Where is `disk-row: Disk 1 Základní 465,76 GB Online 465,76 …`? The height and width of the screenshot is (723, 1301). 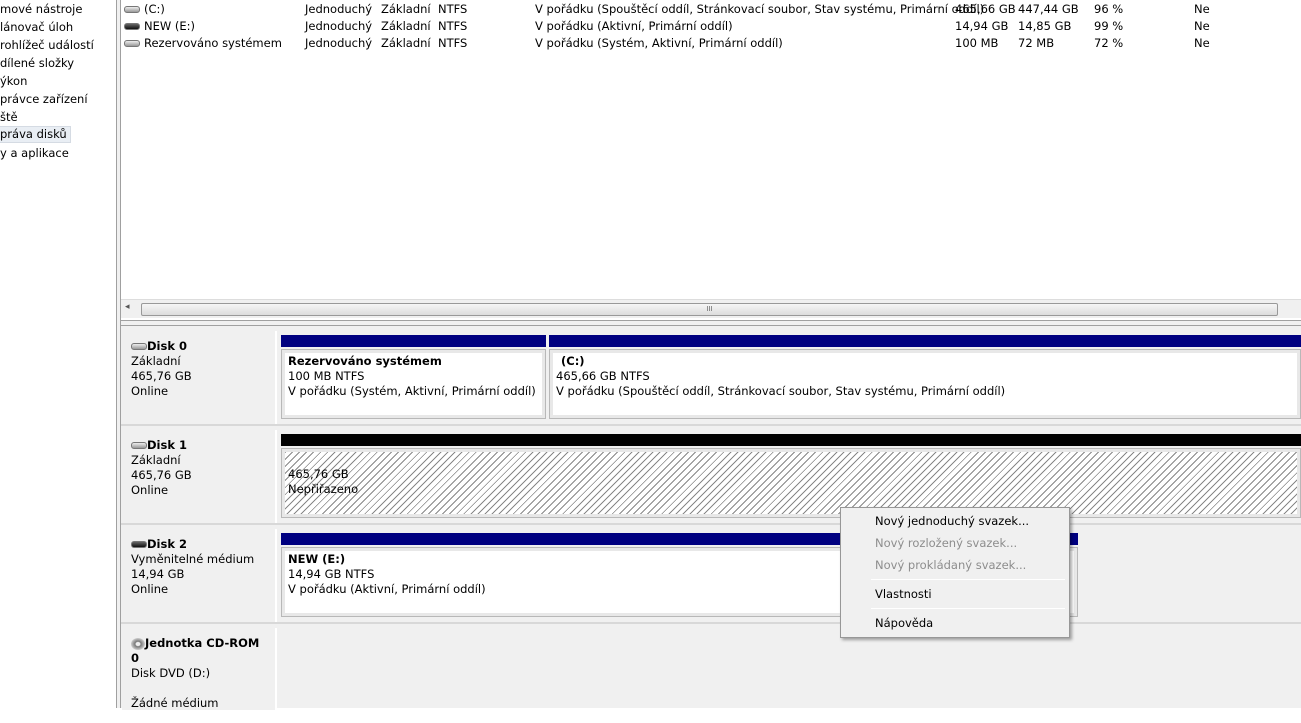 disk-row: Disk 1 Základní 465,76 GB Online 465,76 … is located at coordinates (711, 476).